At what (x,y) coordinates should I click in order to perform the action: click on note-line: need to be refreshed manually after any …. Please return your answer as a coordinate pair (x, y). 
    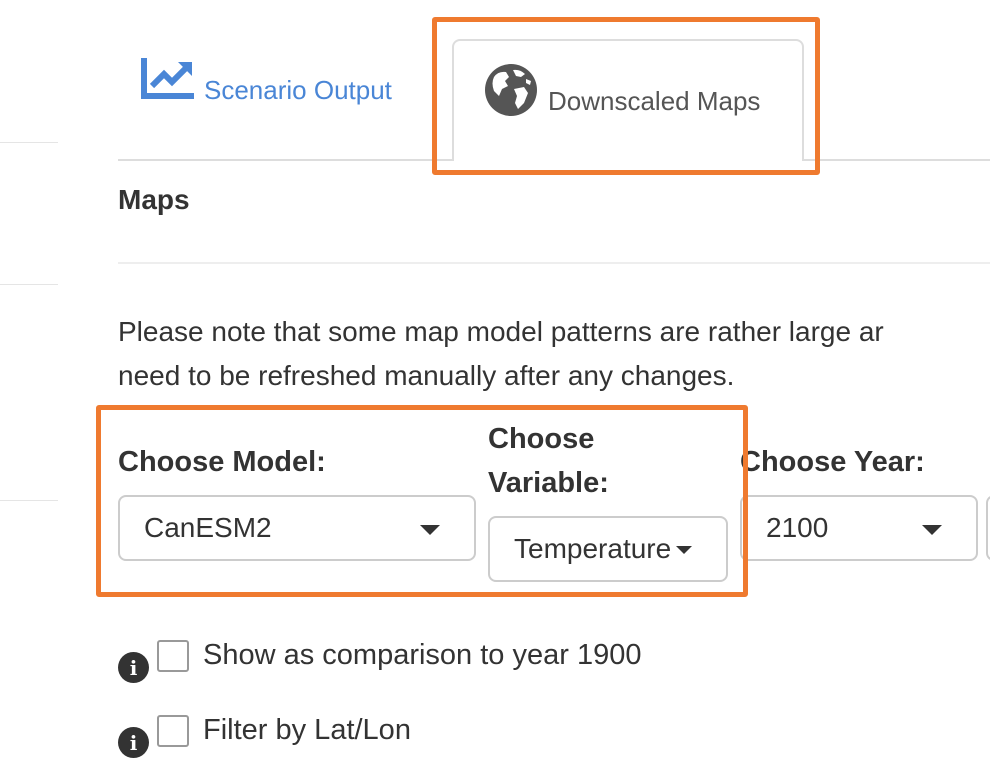
    Looking at the image, I should click on (426, 375).